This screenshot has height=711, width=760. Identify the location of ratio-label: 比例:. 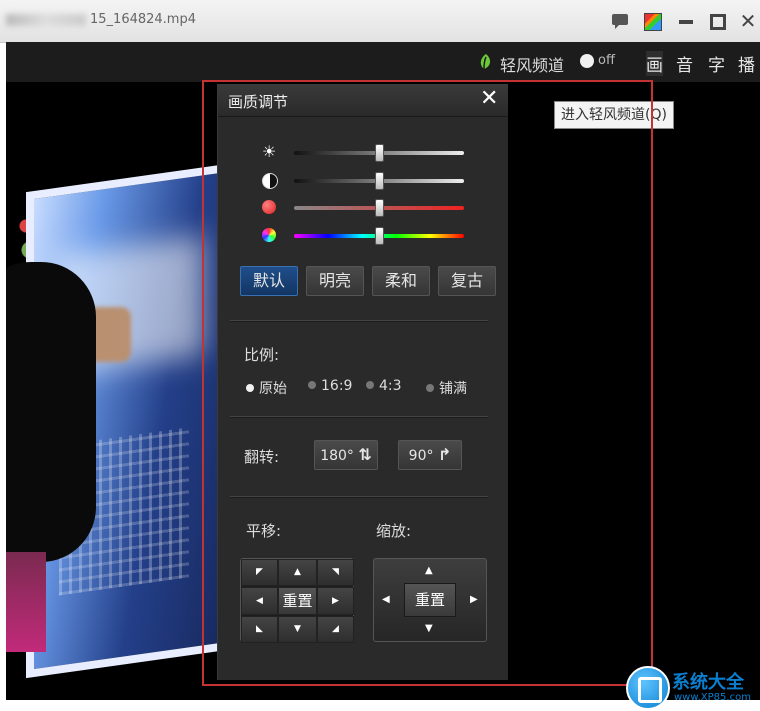
(262, 355).